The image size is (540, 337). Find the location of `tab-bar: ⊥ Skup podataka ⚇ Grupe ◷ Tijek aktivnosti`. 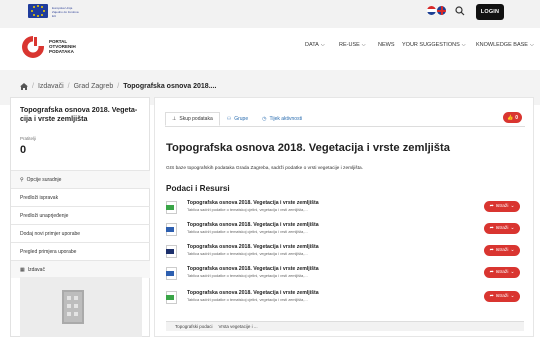

tab-bar: ⊥ Skup podataka ⚇ Grupe ◷ Tijek aktivnosti is located at coordinates (237, 119).